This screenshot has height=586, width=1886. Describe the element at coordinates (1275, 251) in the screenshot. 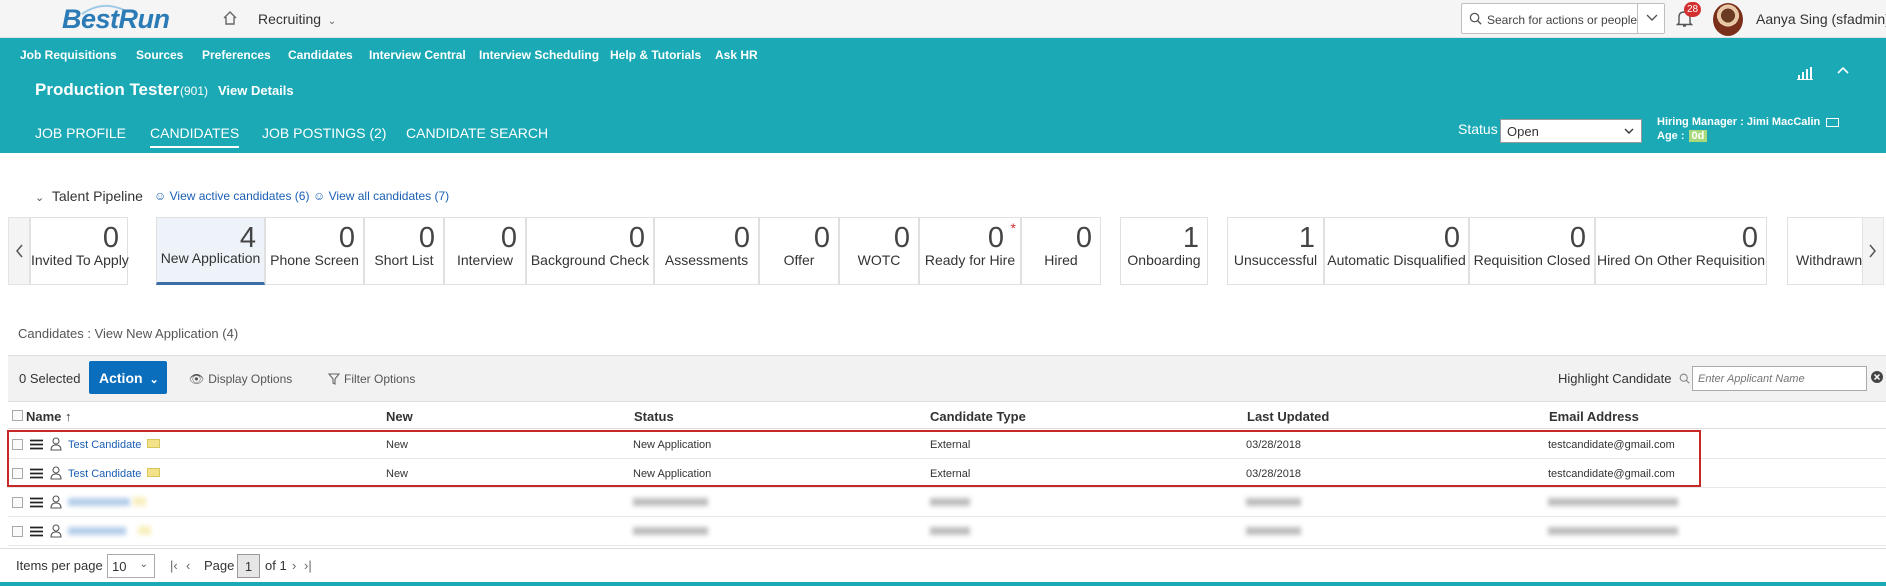

I see `stage-unsuccessful: 1 Unsuccessful` at that location.